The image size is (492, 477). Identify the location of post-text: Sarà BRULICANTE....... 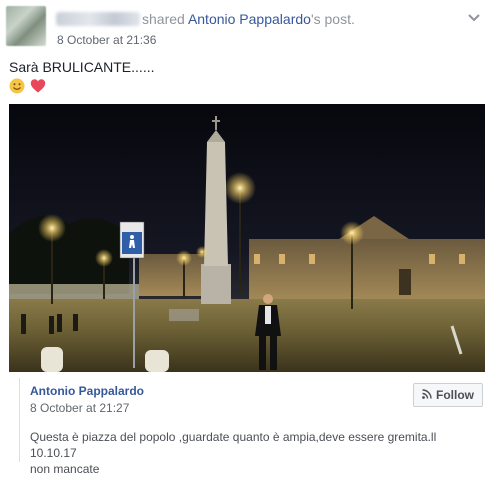
(82, 67).